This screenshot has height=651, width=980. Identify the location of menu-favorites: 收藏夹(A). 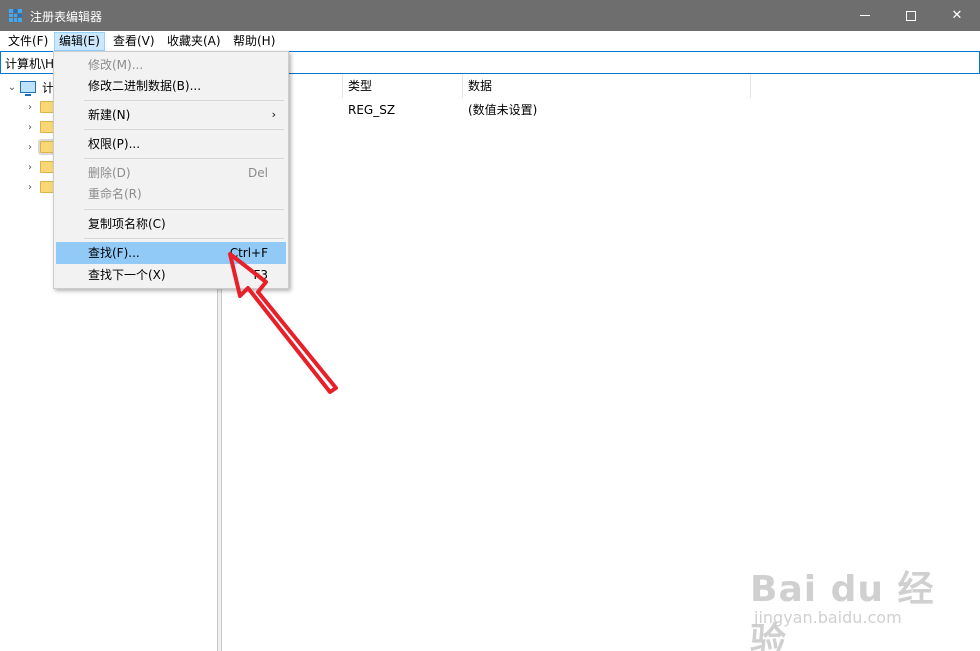
(194, 41).